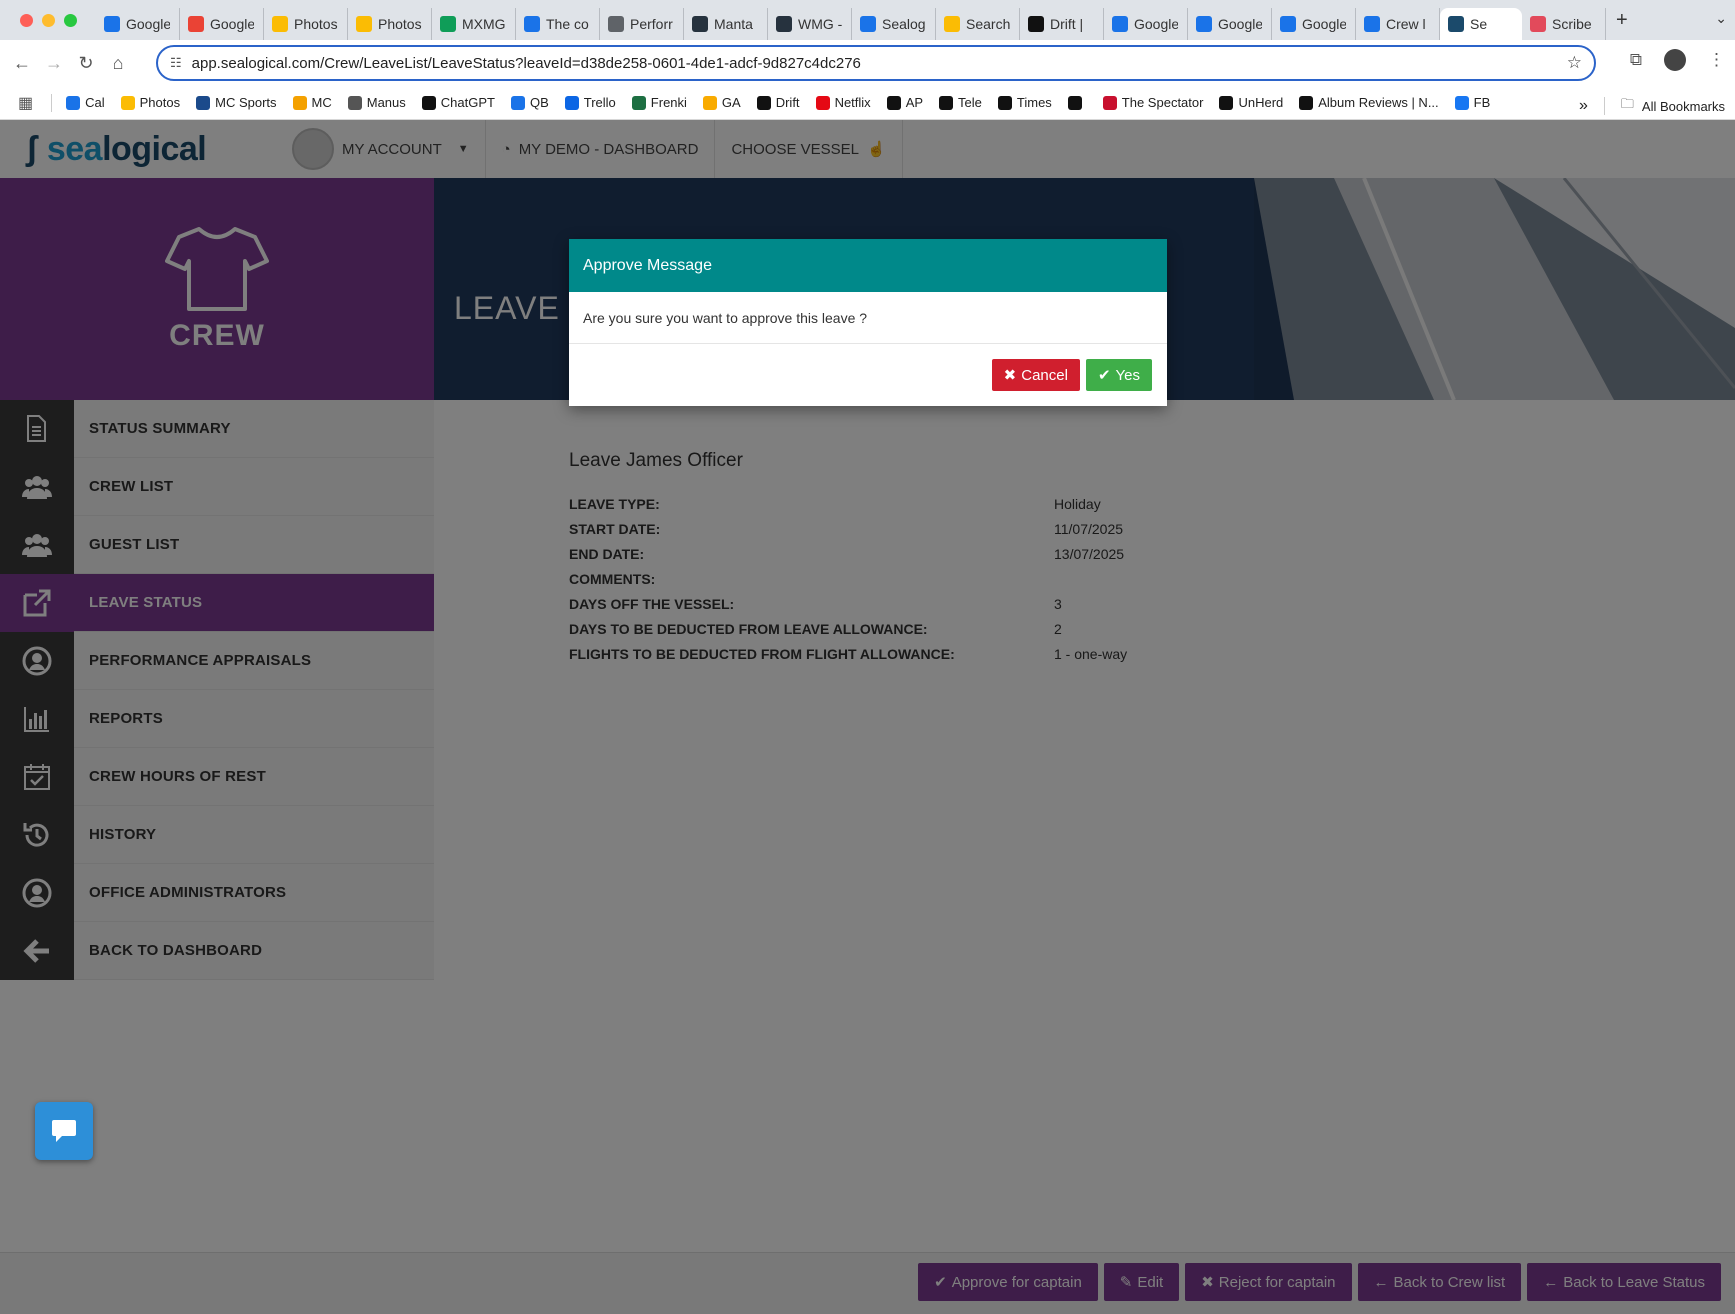  What do you see at coordinates (321, 102) in the screenshot?
I see `bookmark-label: MC` at bounding box center [321, 102].